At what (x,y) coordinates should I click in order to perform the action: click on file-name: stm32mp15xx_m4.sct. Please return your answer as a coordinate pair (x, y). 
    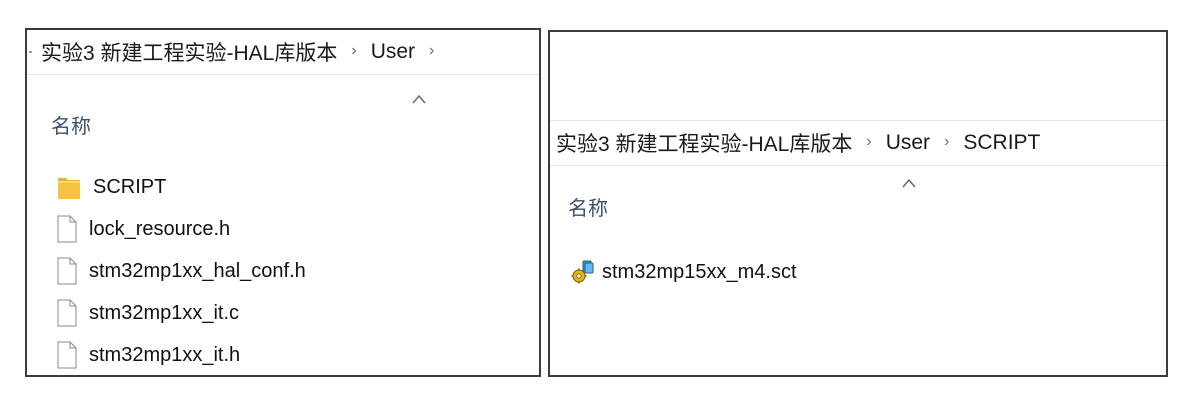
    Looking at the image, I should click on (699, 271).